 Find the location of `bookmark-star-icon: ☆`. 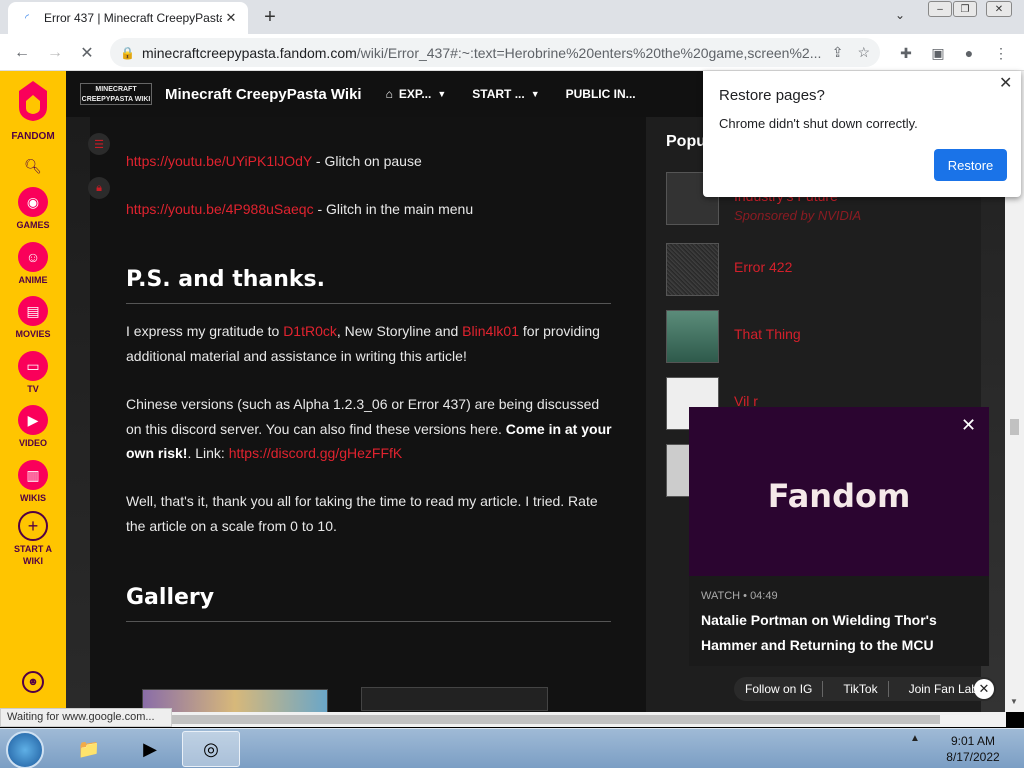

bookmark-star-icon: ☆ is located at coordinates (863, 52).